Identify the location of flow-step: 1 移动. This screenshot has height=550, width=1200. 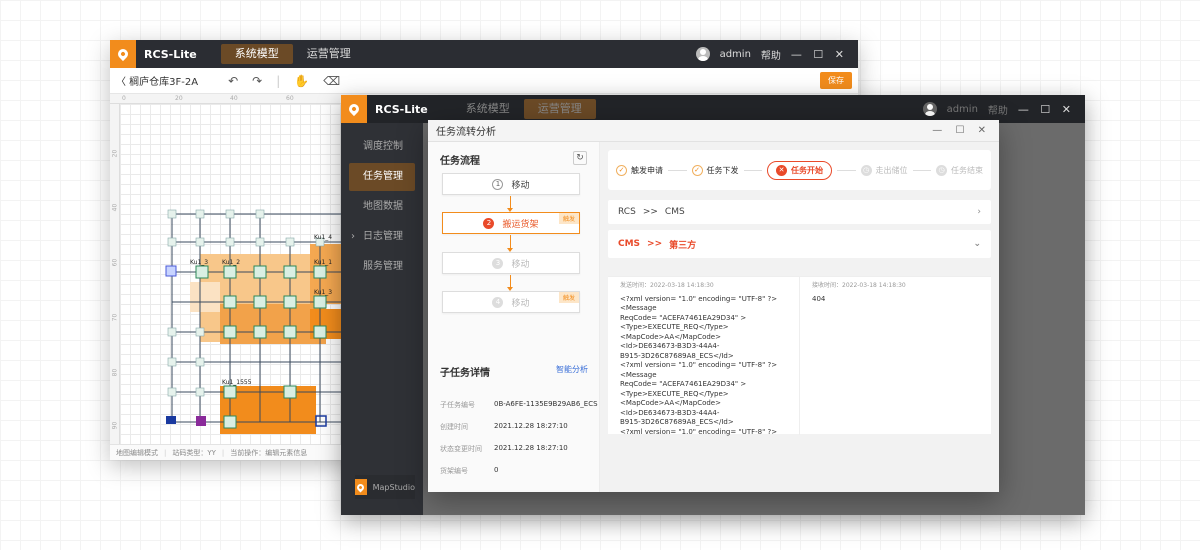
(511, 184).